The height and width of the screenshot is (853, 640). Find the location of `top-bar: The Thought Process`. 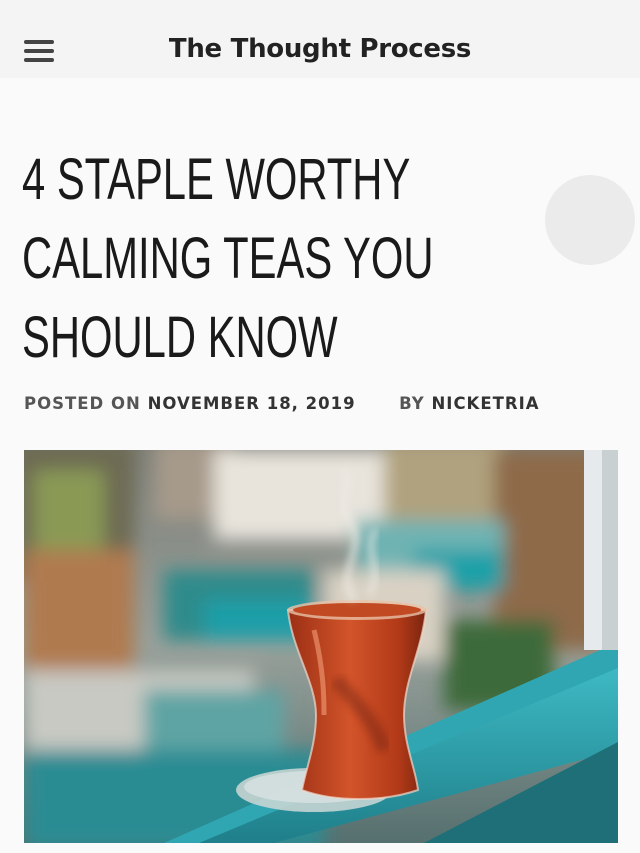

top-bar: The Thought Process is located at coordinates (320, 39).